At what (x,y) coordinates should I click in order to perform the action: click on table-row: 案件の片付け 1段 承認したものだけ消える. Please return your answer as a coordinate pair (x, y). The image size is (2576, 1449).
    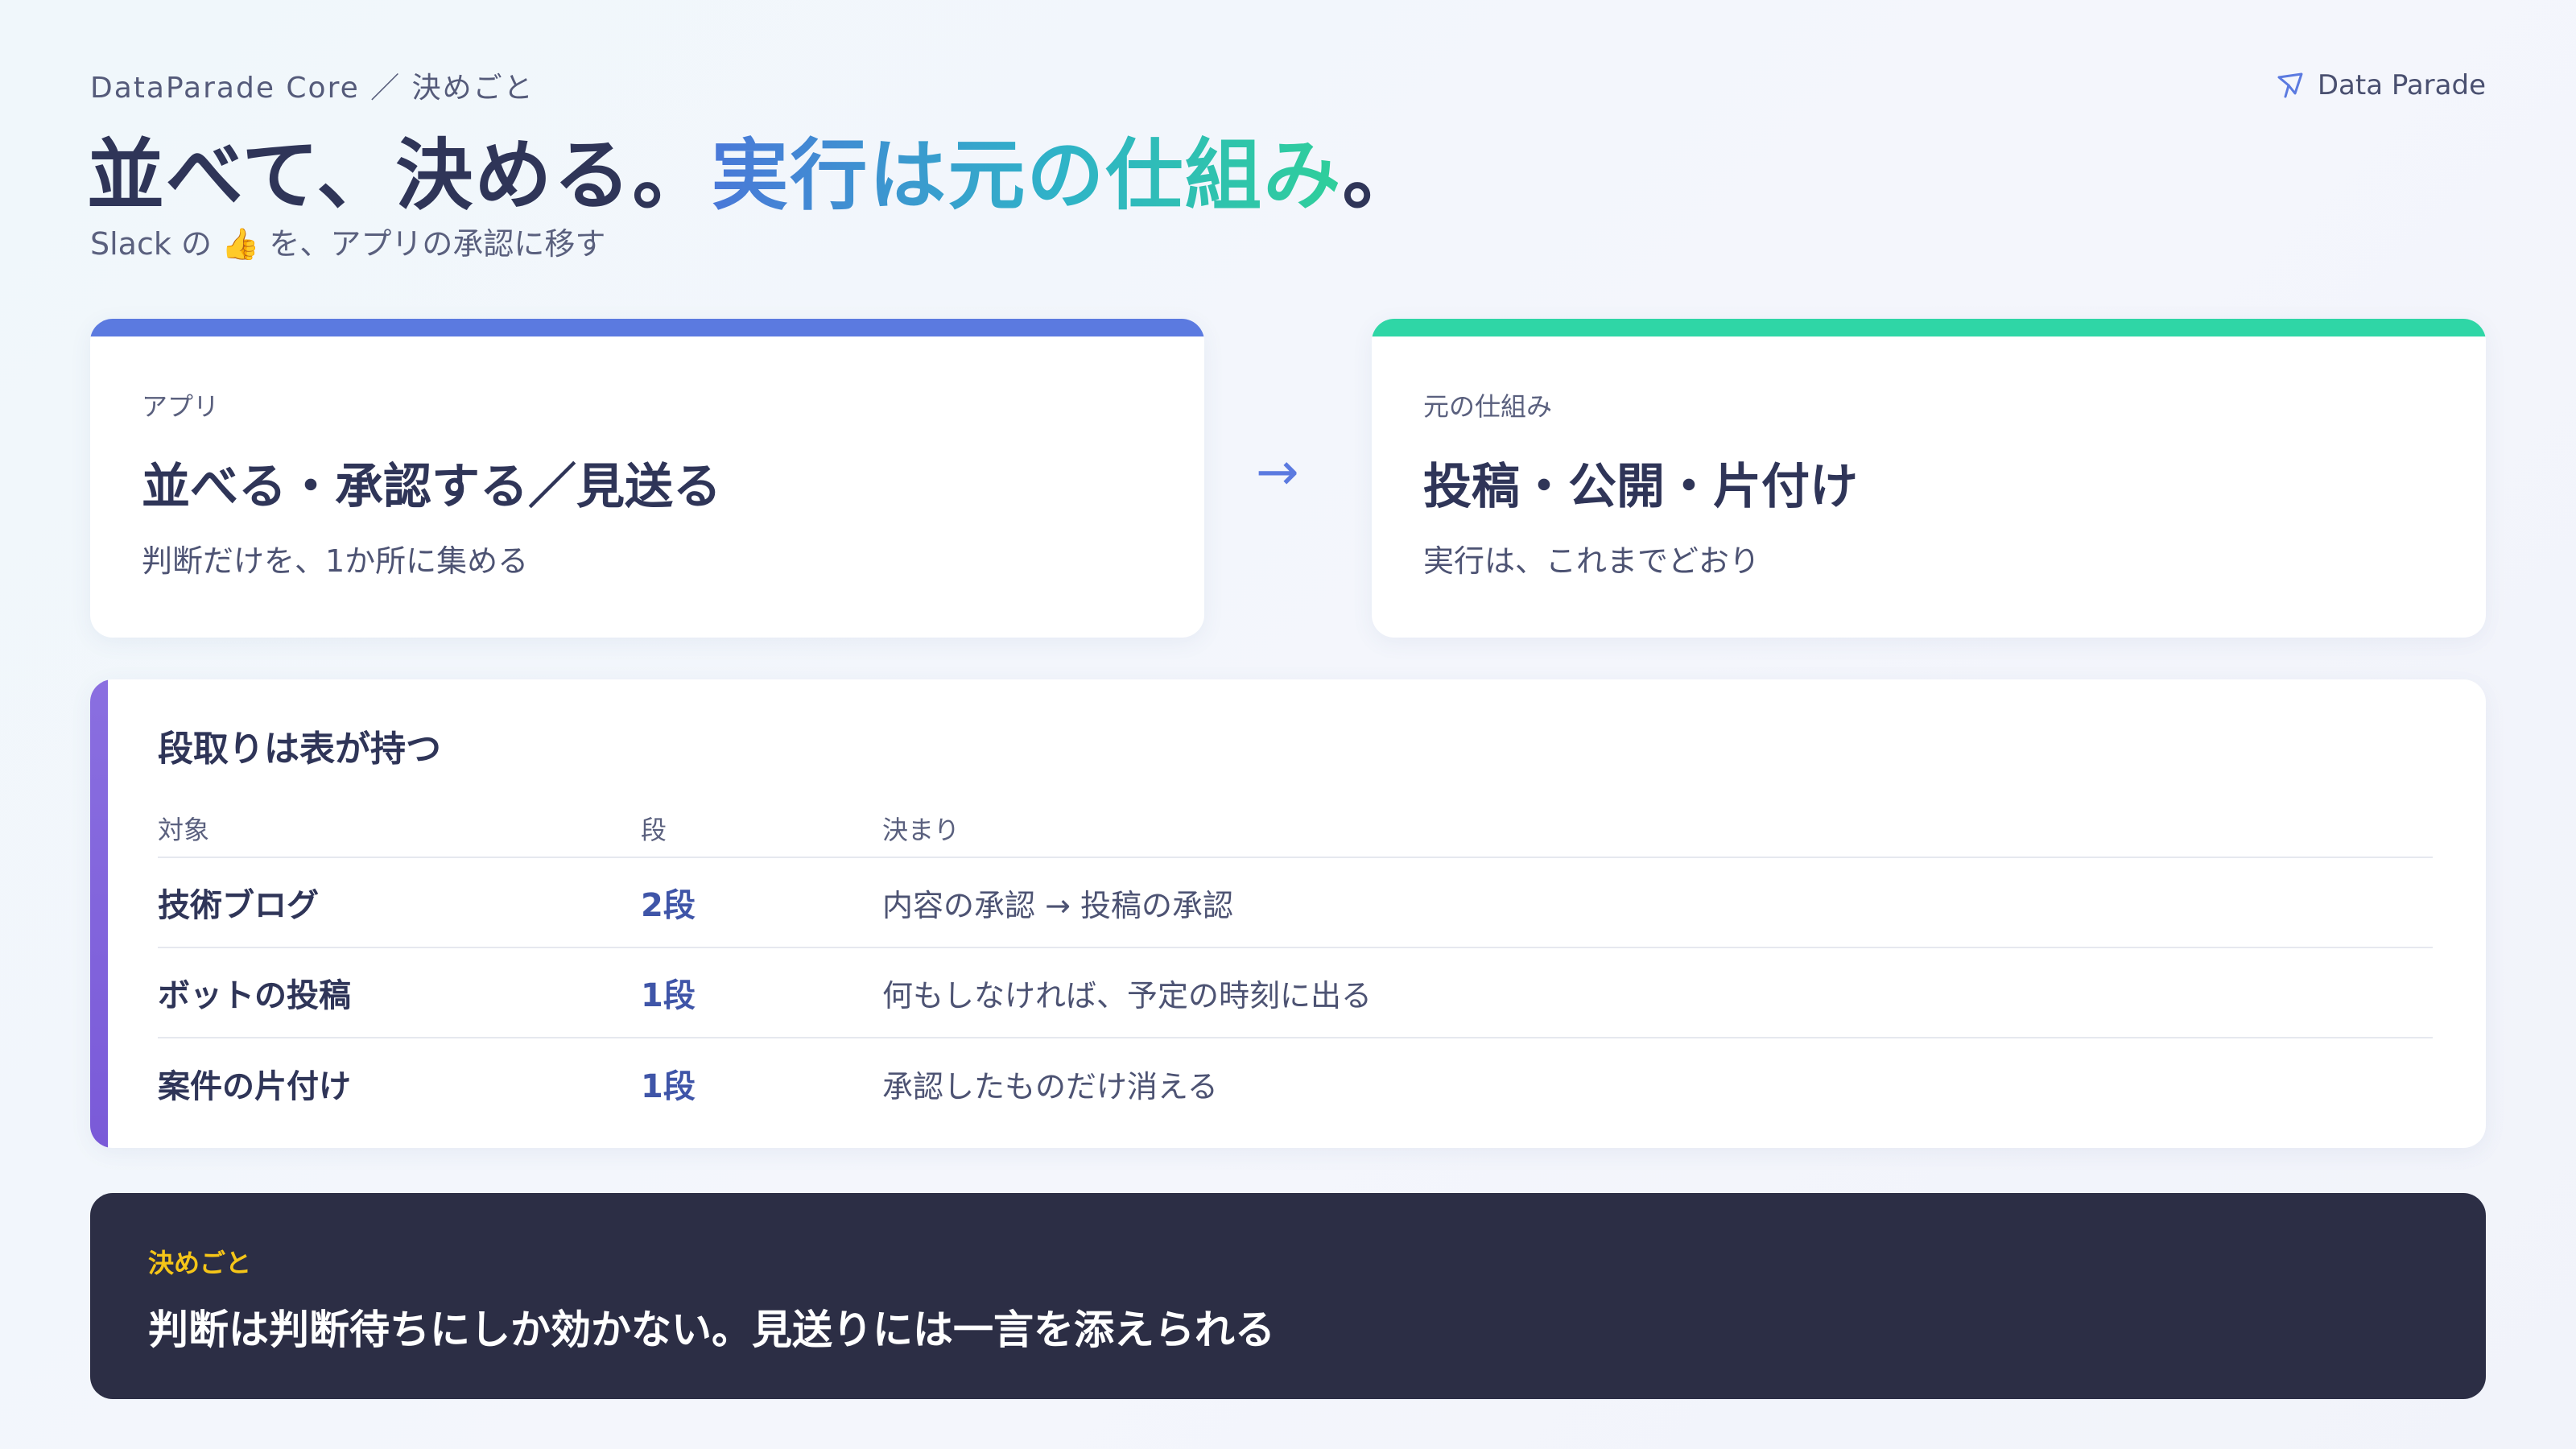
    Looking at the image, I should click on (1295, 1083).